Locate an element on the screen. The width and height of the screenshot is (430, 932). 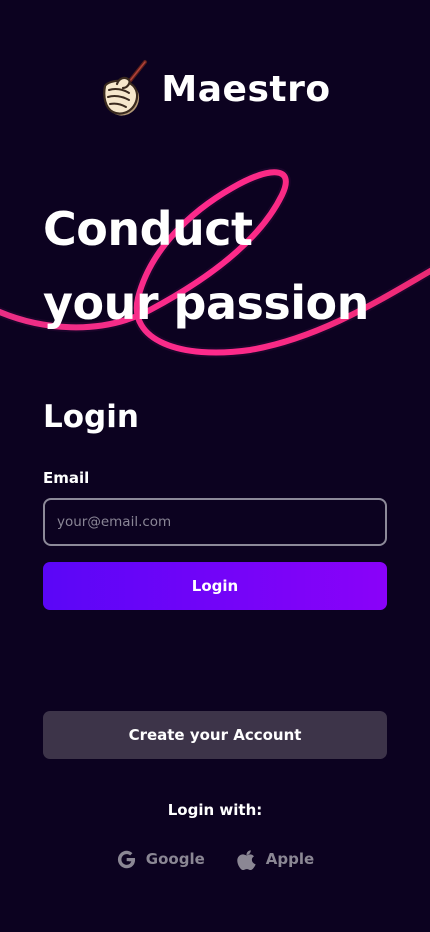
apple-login-button: Apple is located at coordinates (275, 859).